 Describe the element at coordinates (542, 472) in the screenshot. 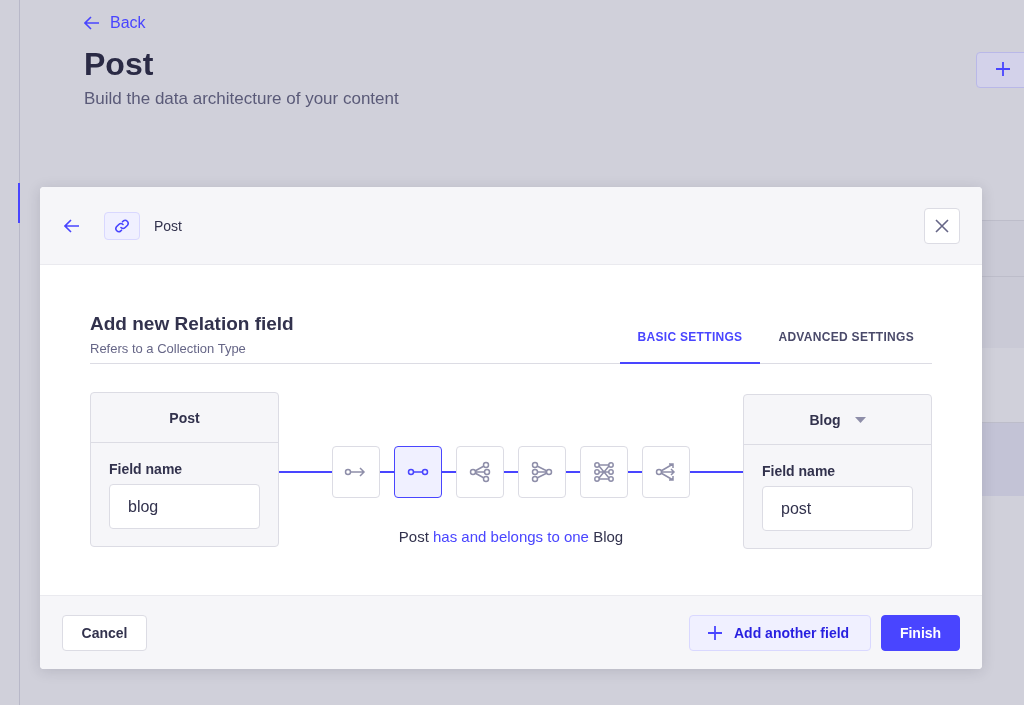

I see `merge-icon` at that location.